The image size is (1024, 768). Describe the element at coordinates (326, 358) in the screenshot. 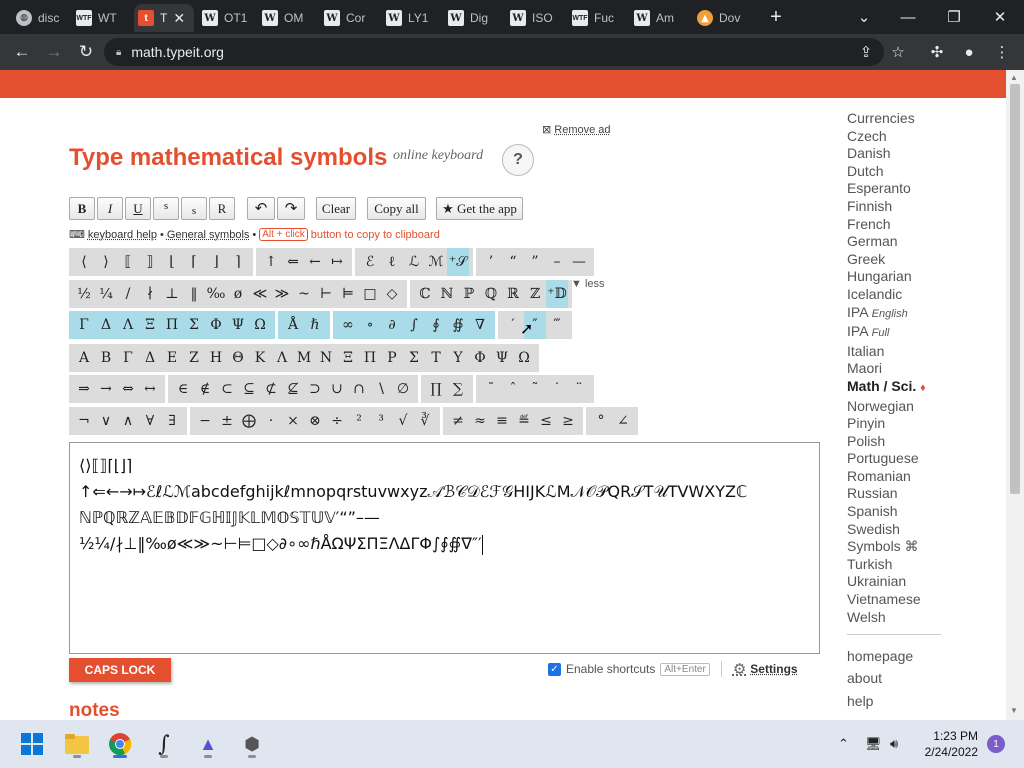

I see `symbol-key: Ν` at that location.